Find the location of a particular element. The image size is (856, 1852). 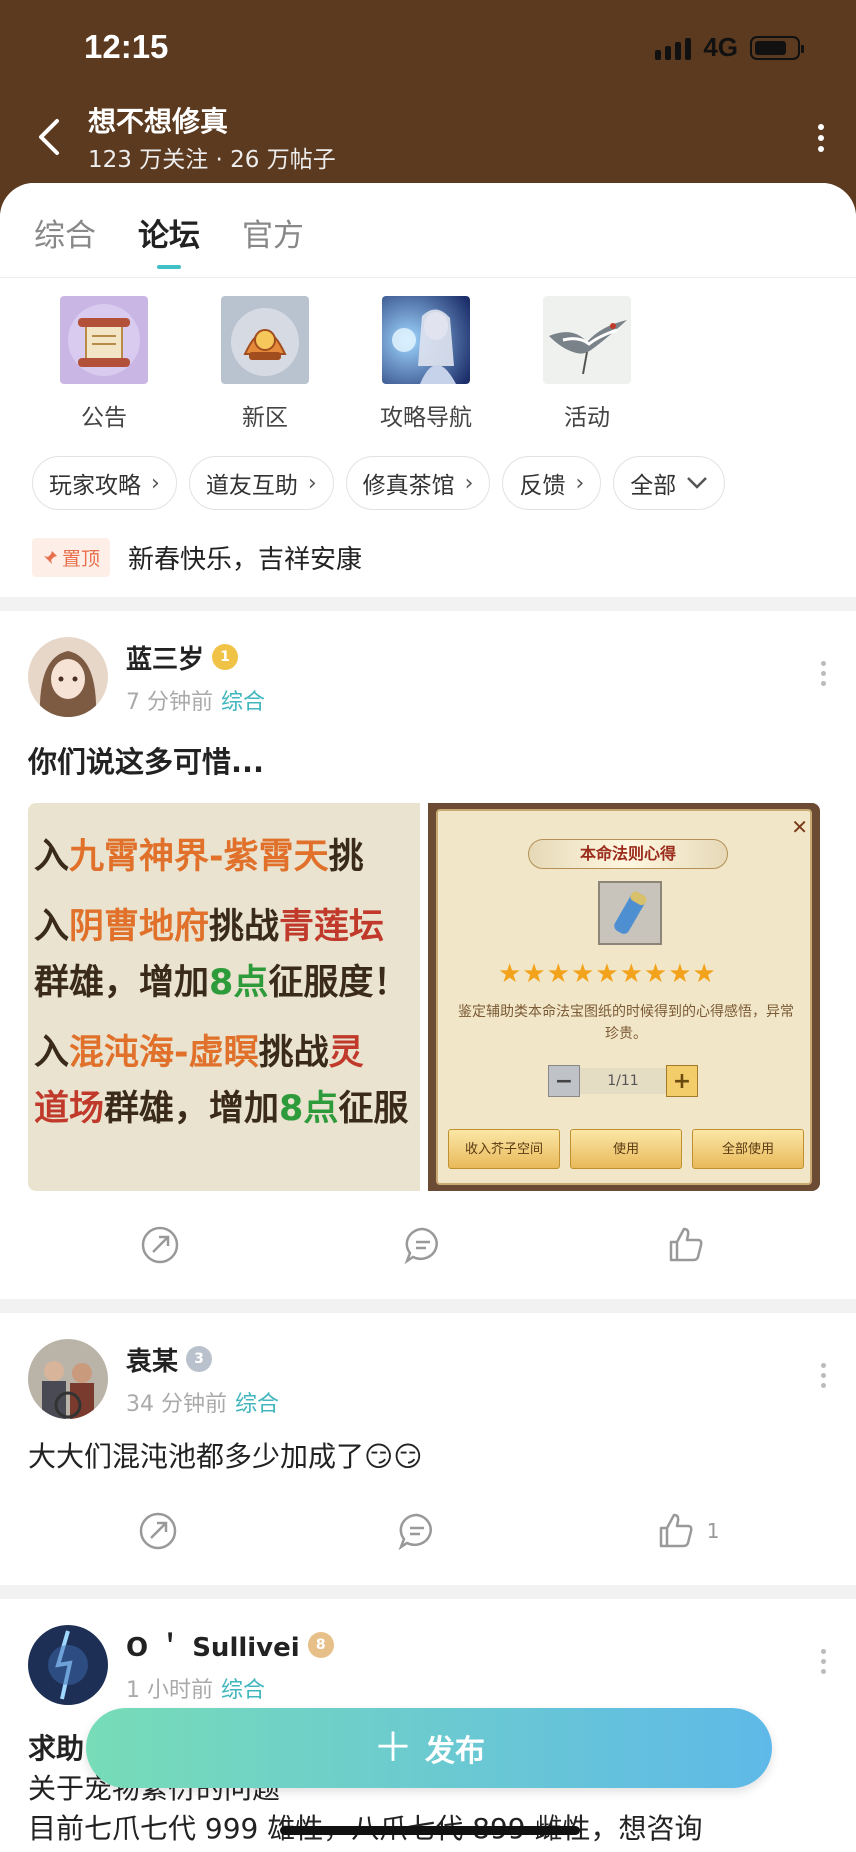

image-text-segment: 道场 is located at coordinates (69, 1109).